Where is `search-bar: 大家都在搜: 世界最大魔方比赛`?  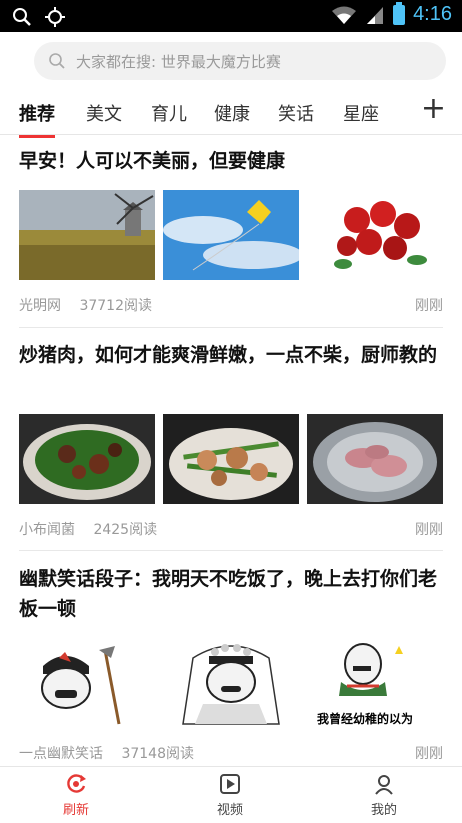 search-bar: 大家都在搜: 世界最大魔方比赛 is located at coordinates (240, 61).